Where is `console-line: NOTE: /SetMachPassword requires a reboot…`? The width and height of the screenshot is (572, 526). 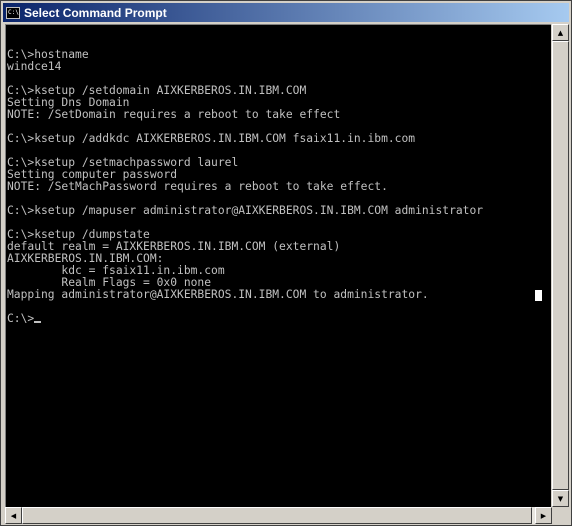
console-line: NOTE: /SetMachPassword requires a reboot… is located at coordinates (197, 186).